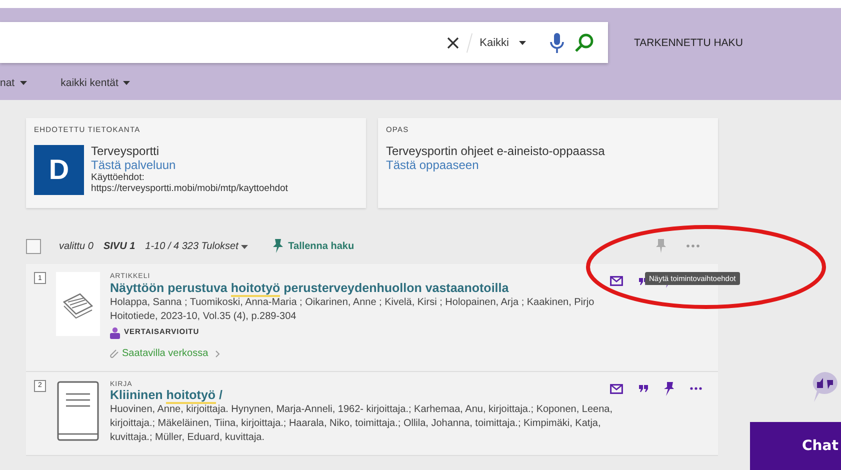  Describe the element at coordinates (189, 189) in the screenshot. I see `terms-url: https://terveysportti.mobi/mobi/mtp/kayttoehdot` at that location.